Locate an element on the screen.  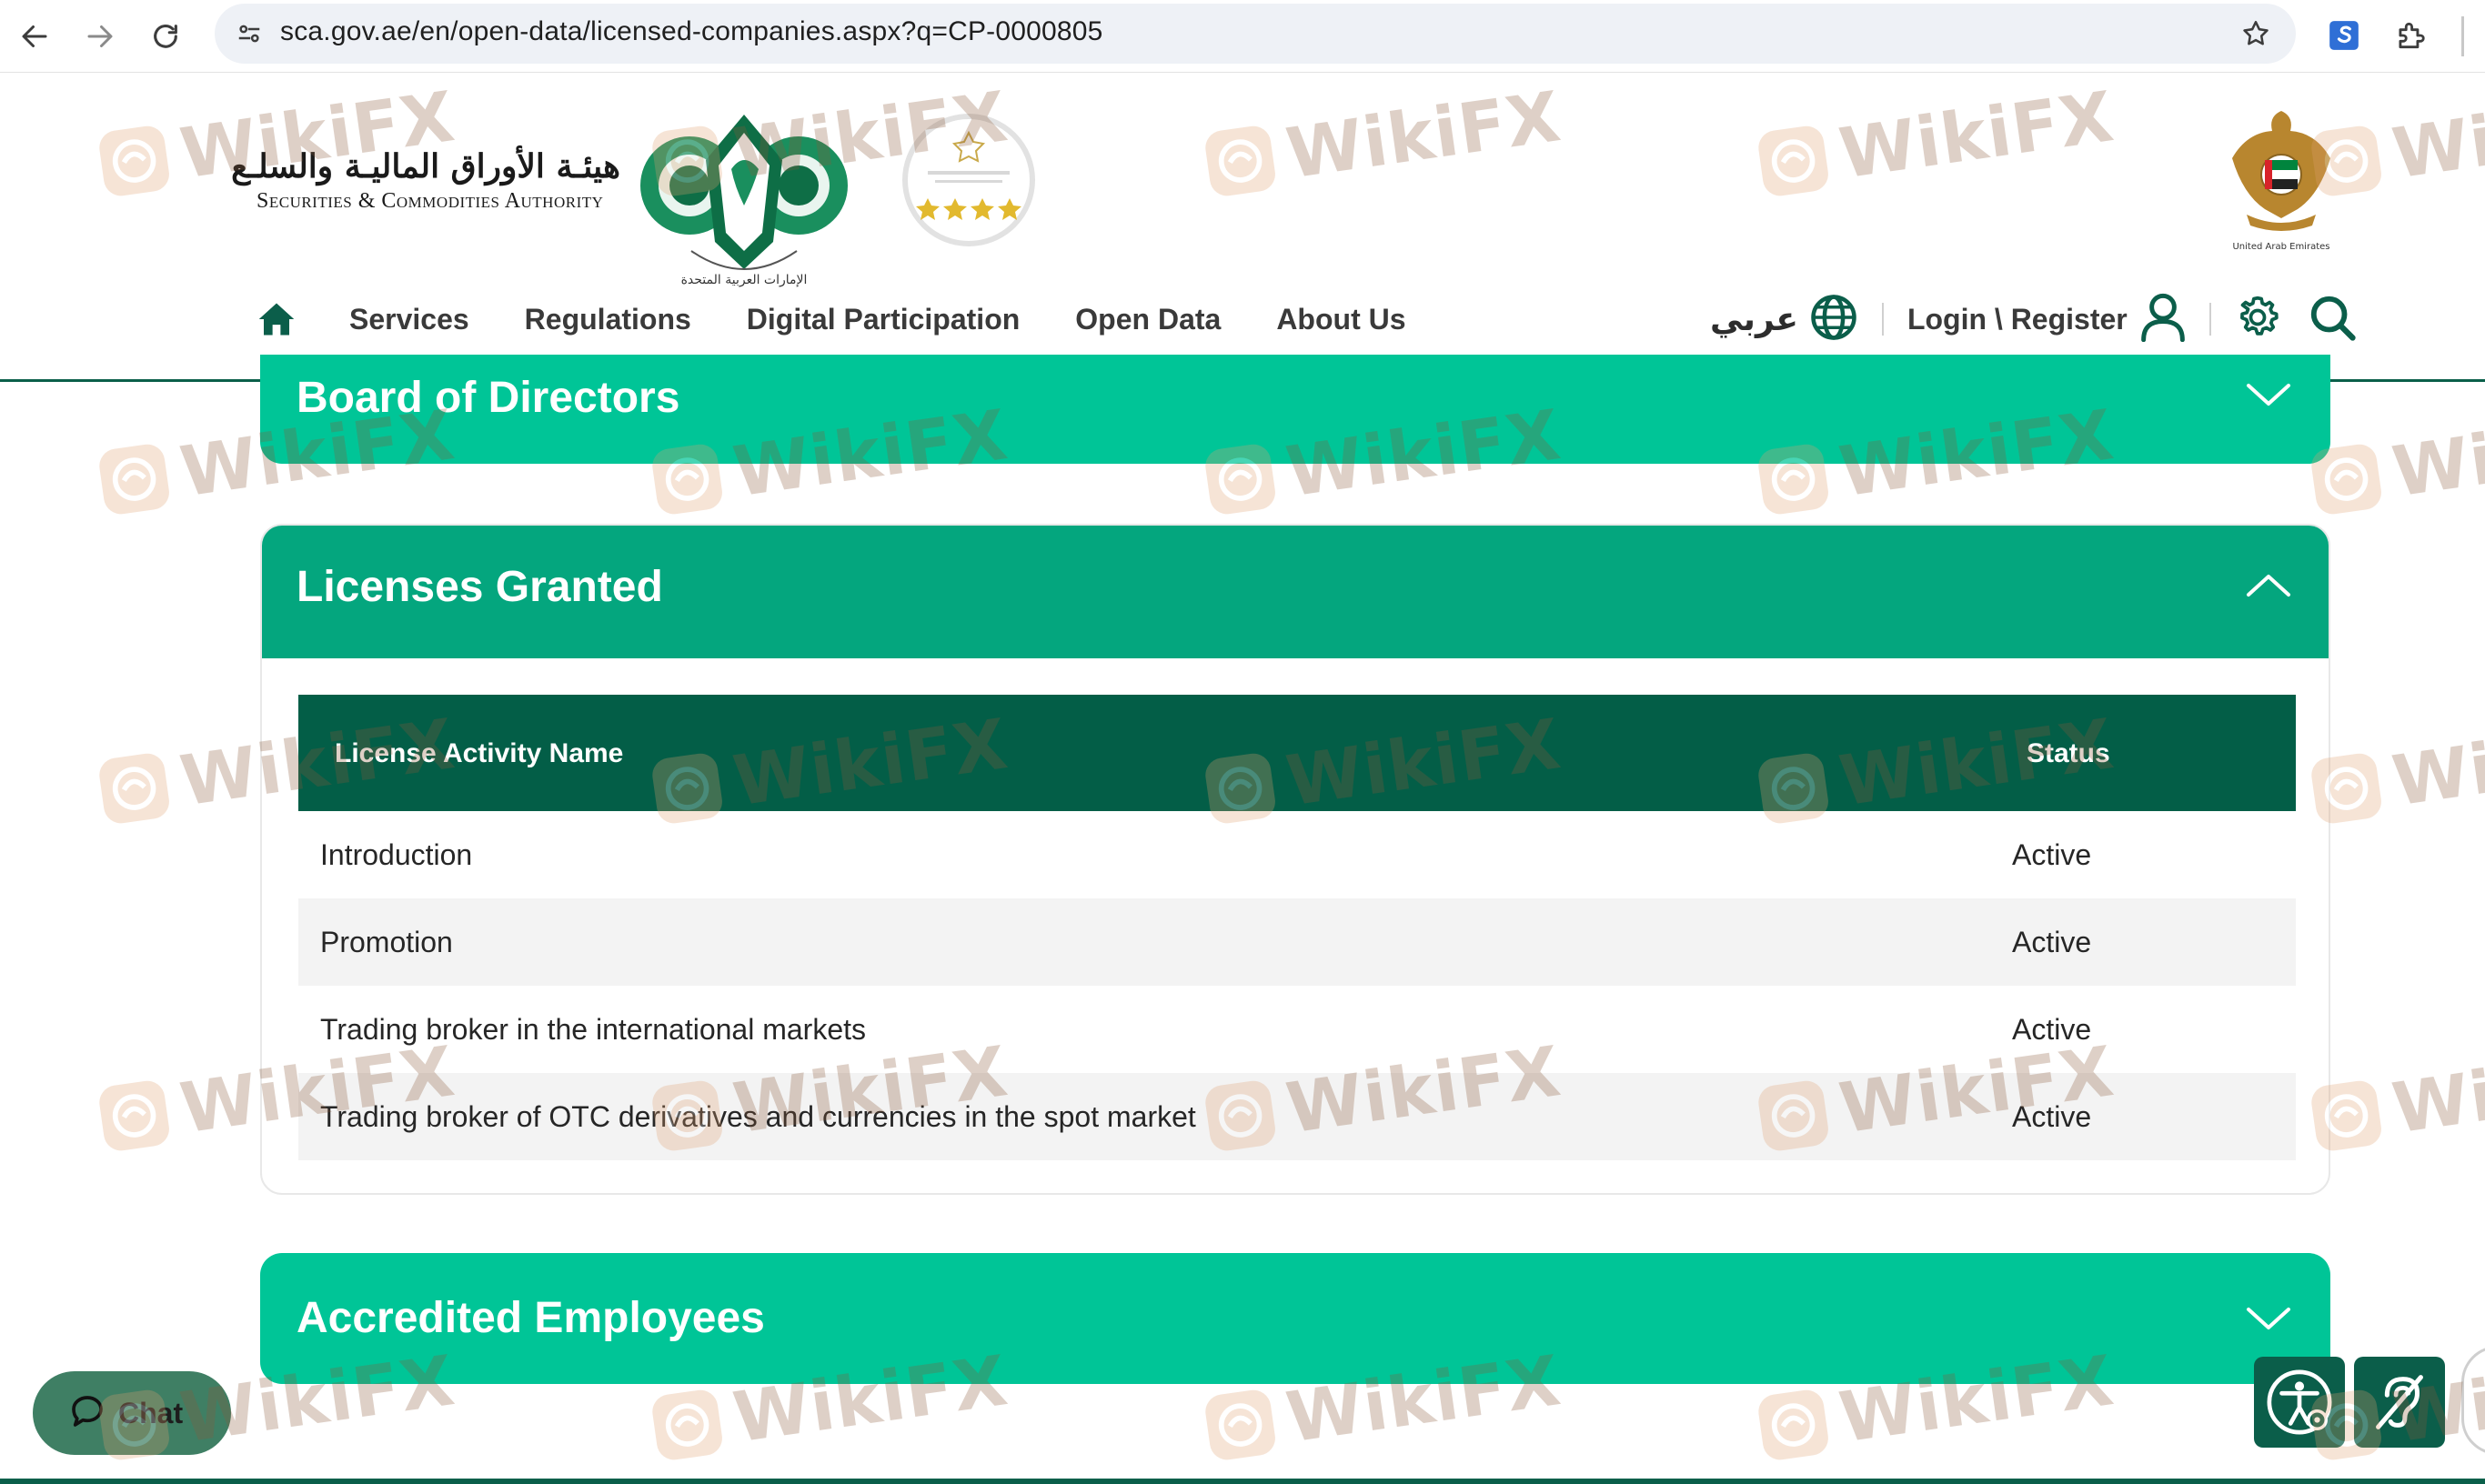
bookmark-star-icon is located at coordinates (2256, 34).